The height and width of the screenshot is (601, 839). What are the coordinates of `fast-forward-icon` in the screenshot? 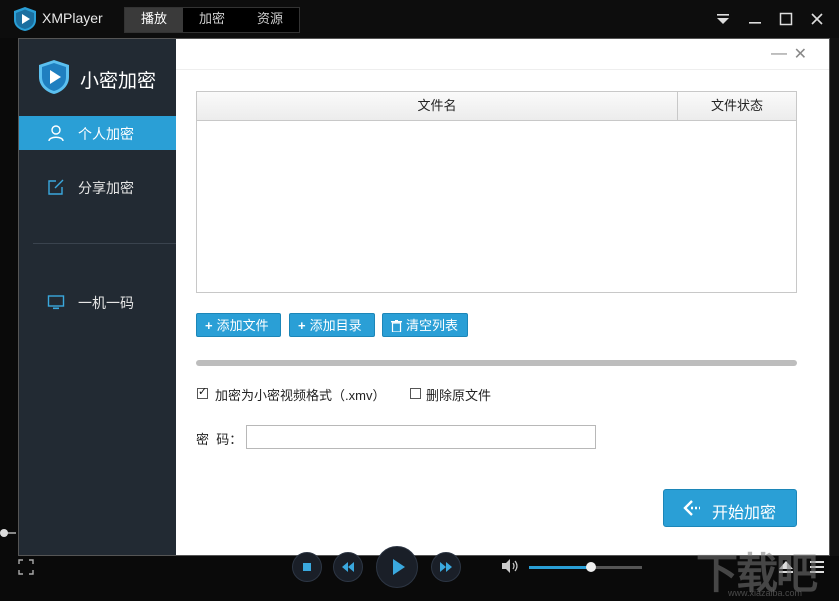 It's located at (446, 567).